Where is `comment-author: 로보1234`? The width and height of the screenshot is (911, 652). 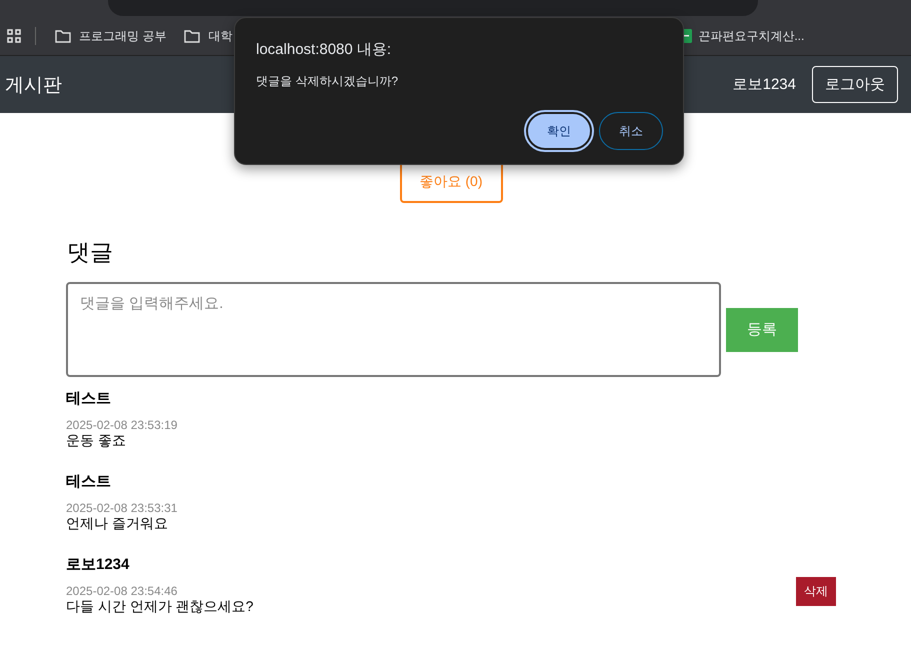
comment-author: 로보1234 is located at coordinates (98, 564).